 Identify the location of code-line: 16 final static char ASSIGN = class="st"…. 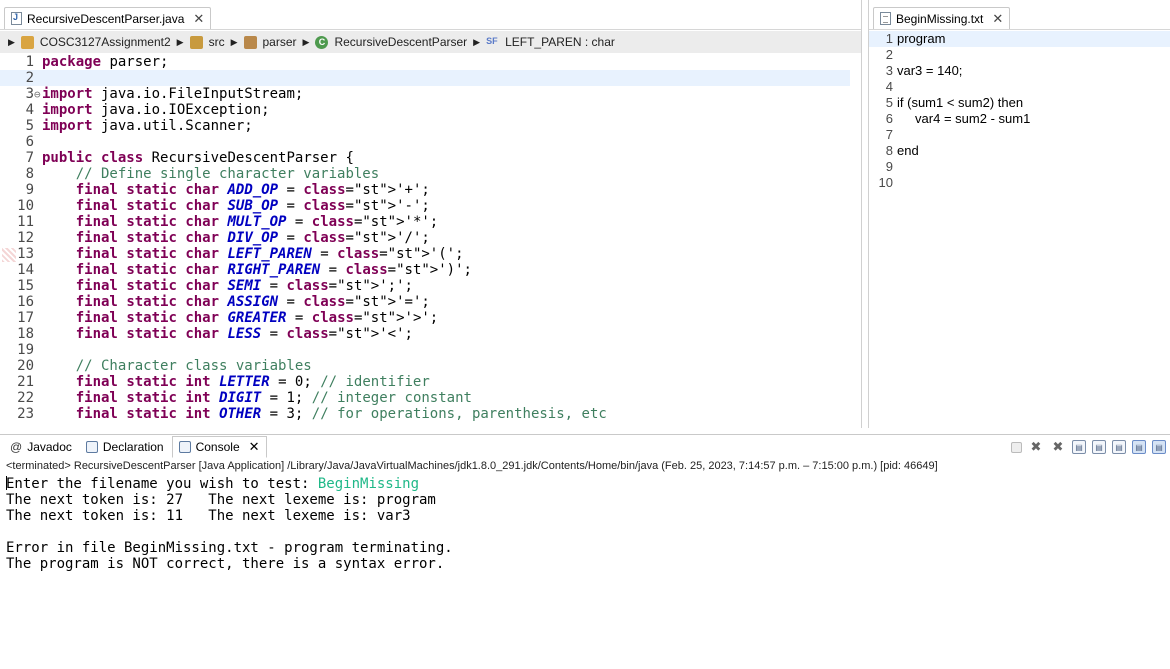
(425, 302).